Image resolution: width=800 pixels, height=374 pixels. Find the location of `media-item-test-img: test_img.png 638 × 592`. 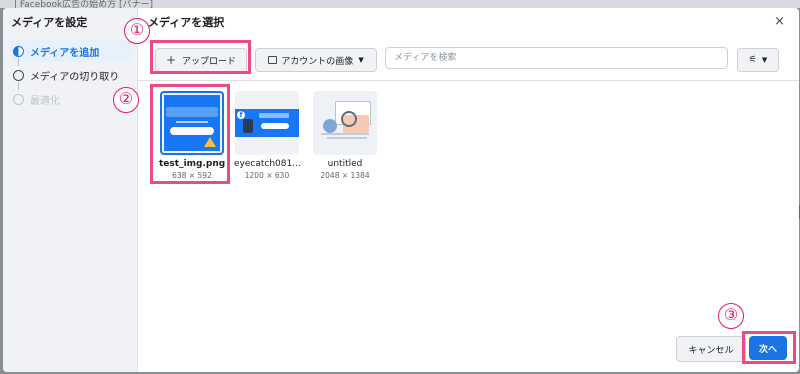

media-item-test-img: test_img.png 638 × 592 is located at coordinates (192, 135).